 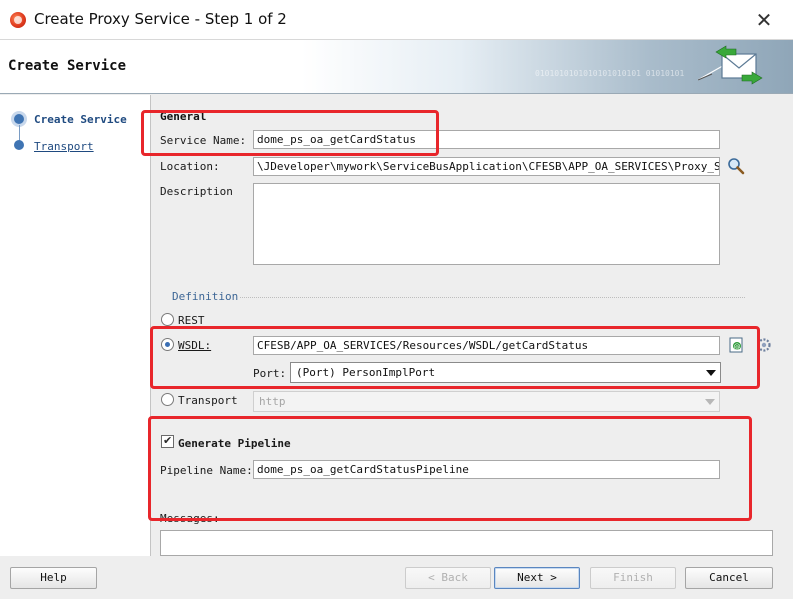 I want to click on finish-button: Finish, so click(x=633, y=578).